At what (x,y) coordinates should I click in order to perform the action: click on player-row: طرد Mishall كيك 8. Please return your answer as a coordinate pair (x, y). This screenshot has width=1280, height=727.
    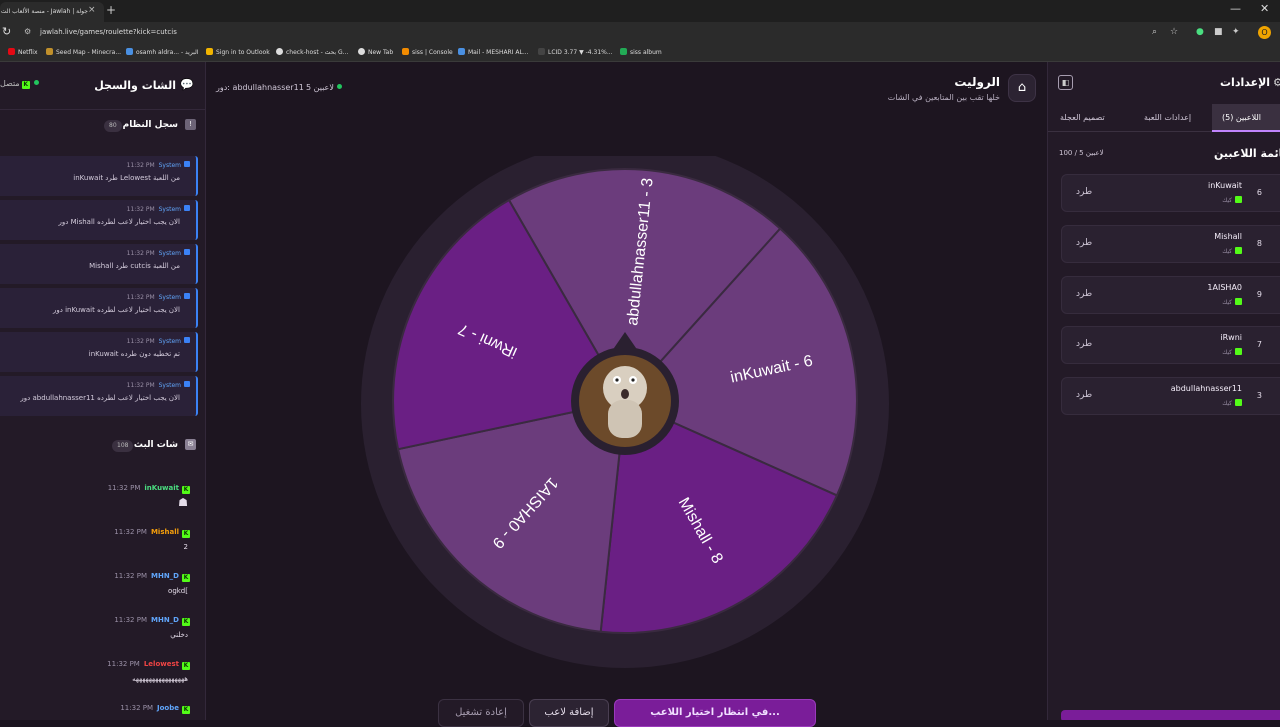
    Looking at the image, I should click on (1170, 244).